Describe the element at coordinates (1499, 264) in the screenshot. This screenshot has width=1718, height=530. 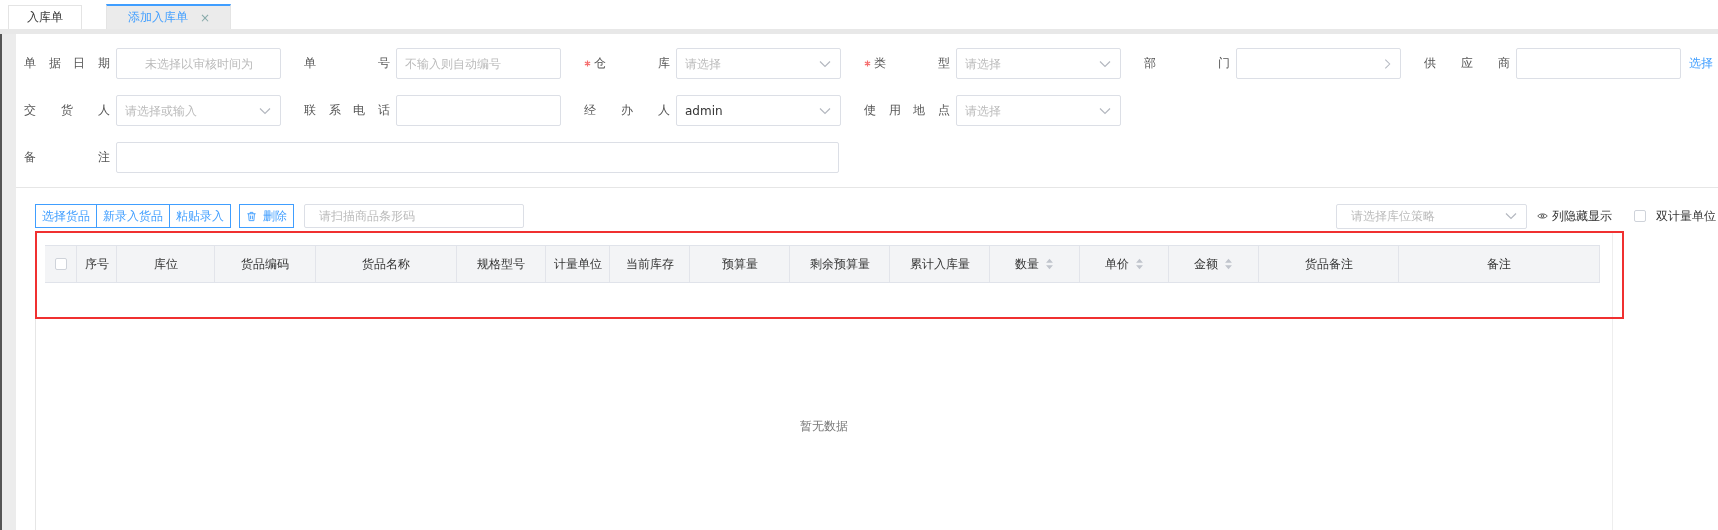
I see `column-header: 备注` at that location.